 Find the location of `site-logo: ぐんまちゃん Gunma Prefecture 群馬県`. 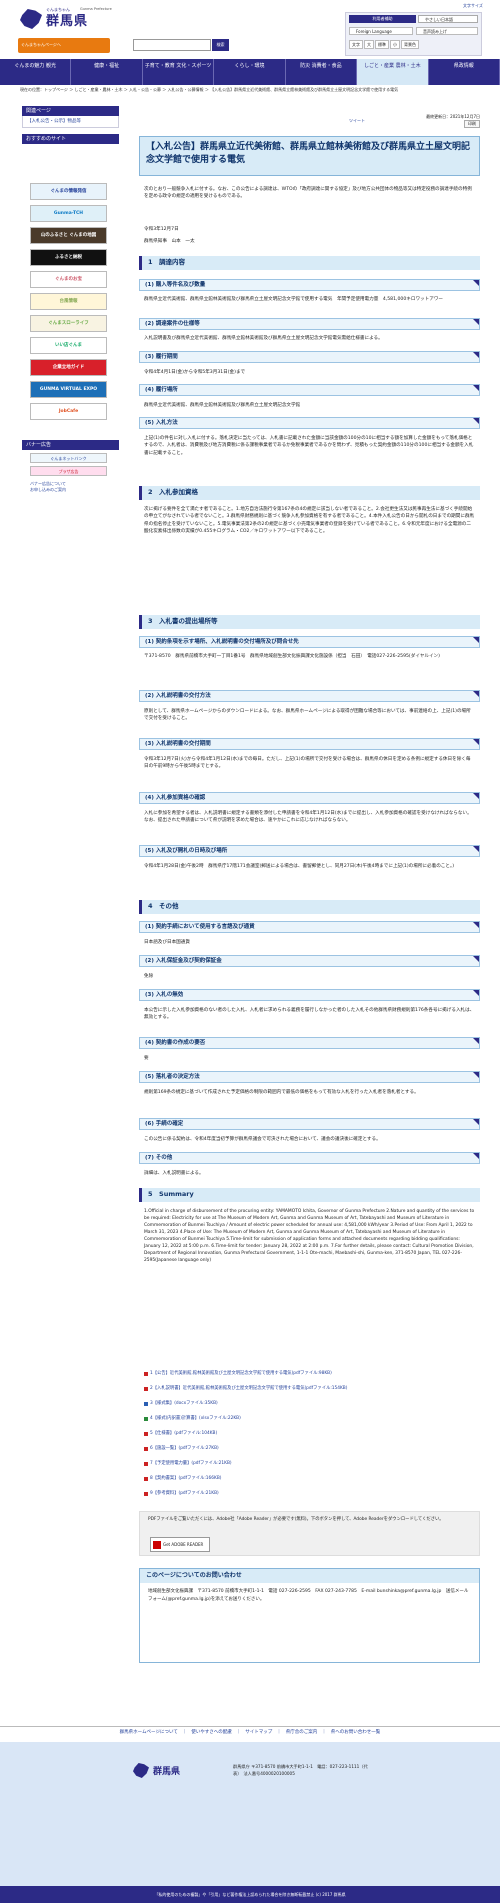

site-logo: ぐんまちゃん Gunma Prefecture 群馬県 is located at coordinates (67, 18).